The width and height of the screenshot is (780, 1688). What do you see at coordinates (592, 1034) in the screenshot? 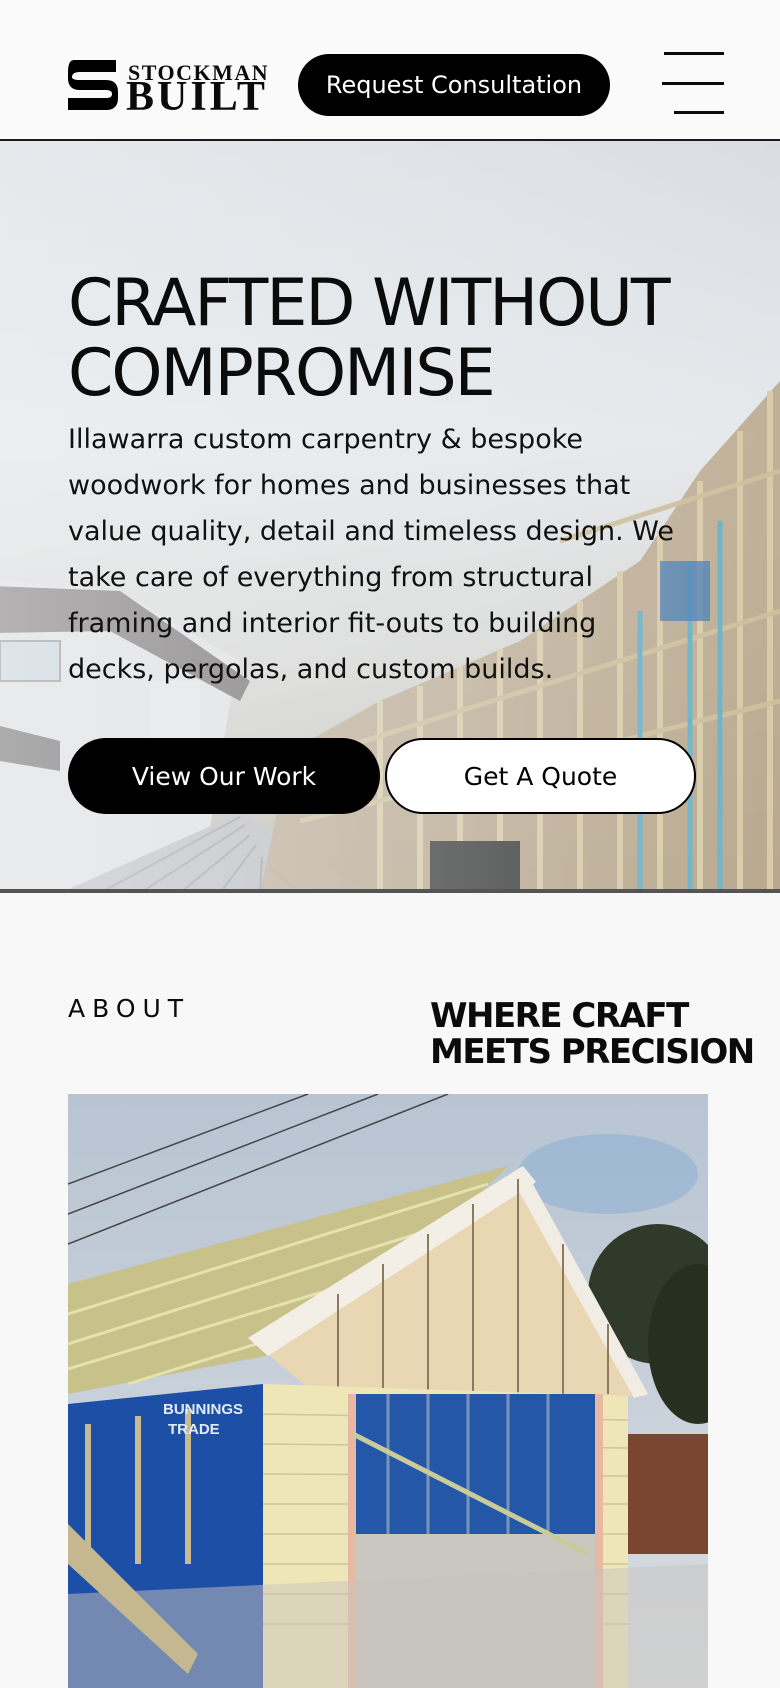
I see `about-heading: WHERE CRAFT MEETS PRECISION` at bounding box center [592, 1034].